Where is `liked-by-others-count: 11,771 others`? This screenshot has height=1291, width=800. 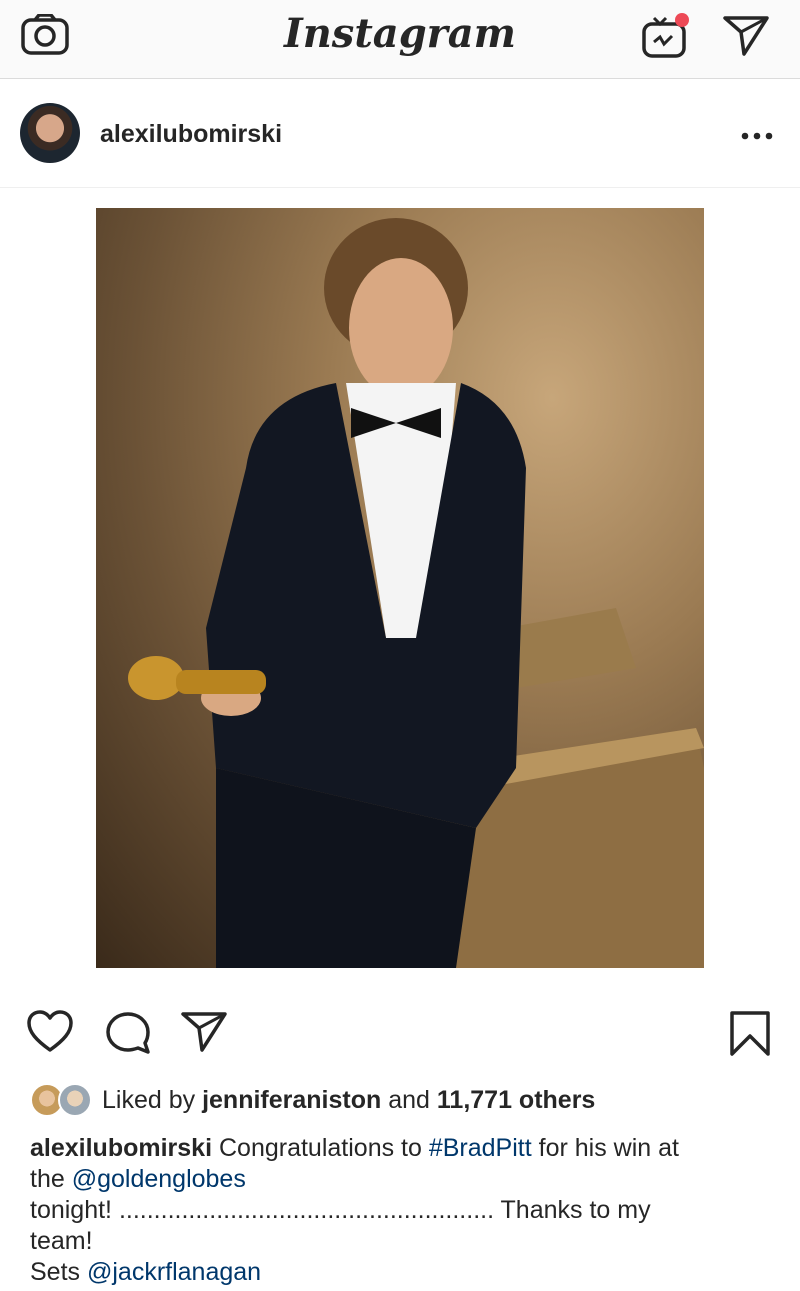
liked-by-others-count: 11,771 others is located at coordinates (516, 1100).